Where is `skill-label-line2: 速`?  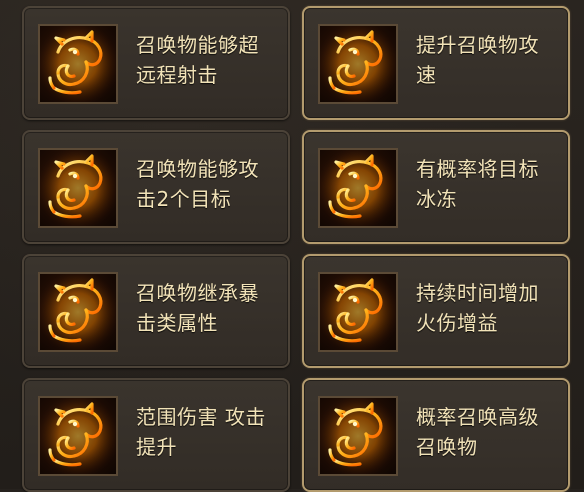
skill-label-line2: 速 is located at coordinates (426, 75).